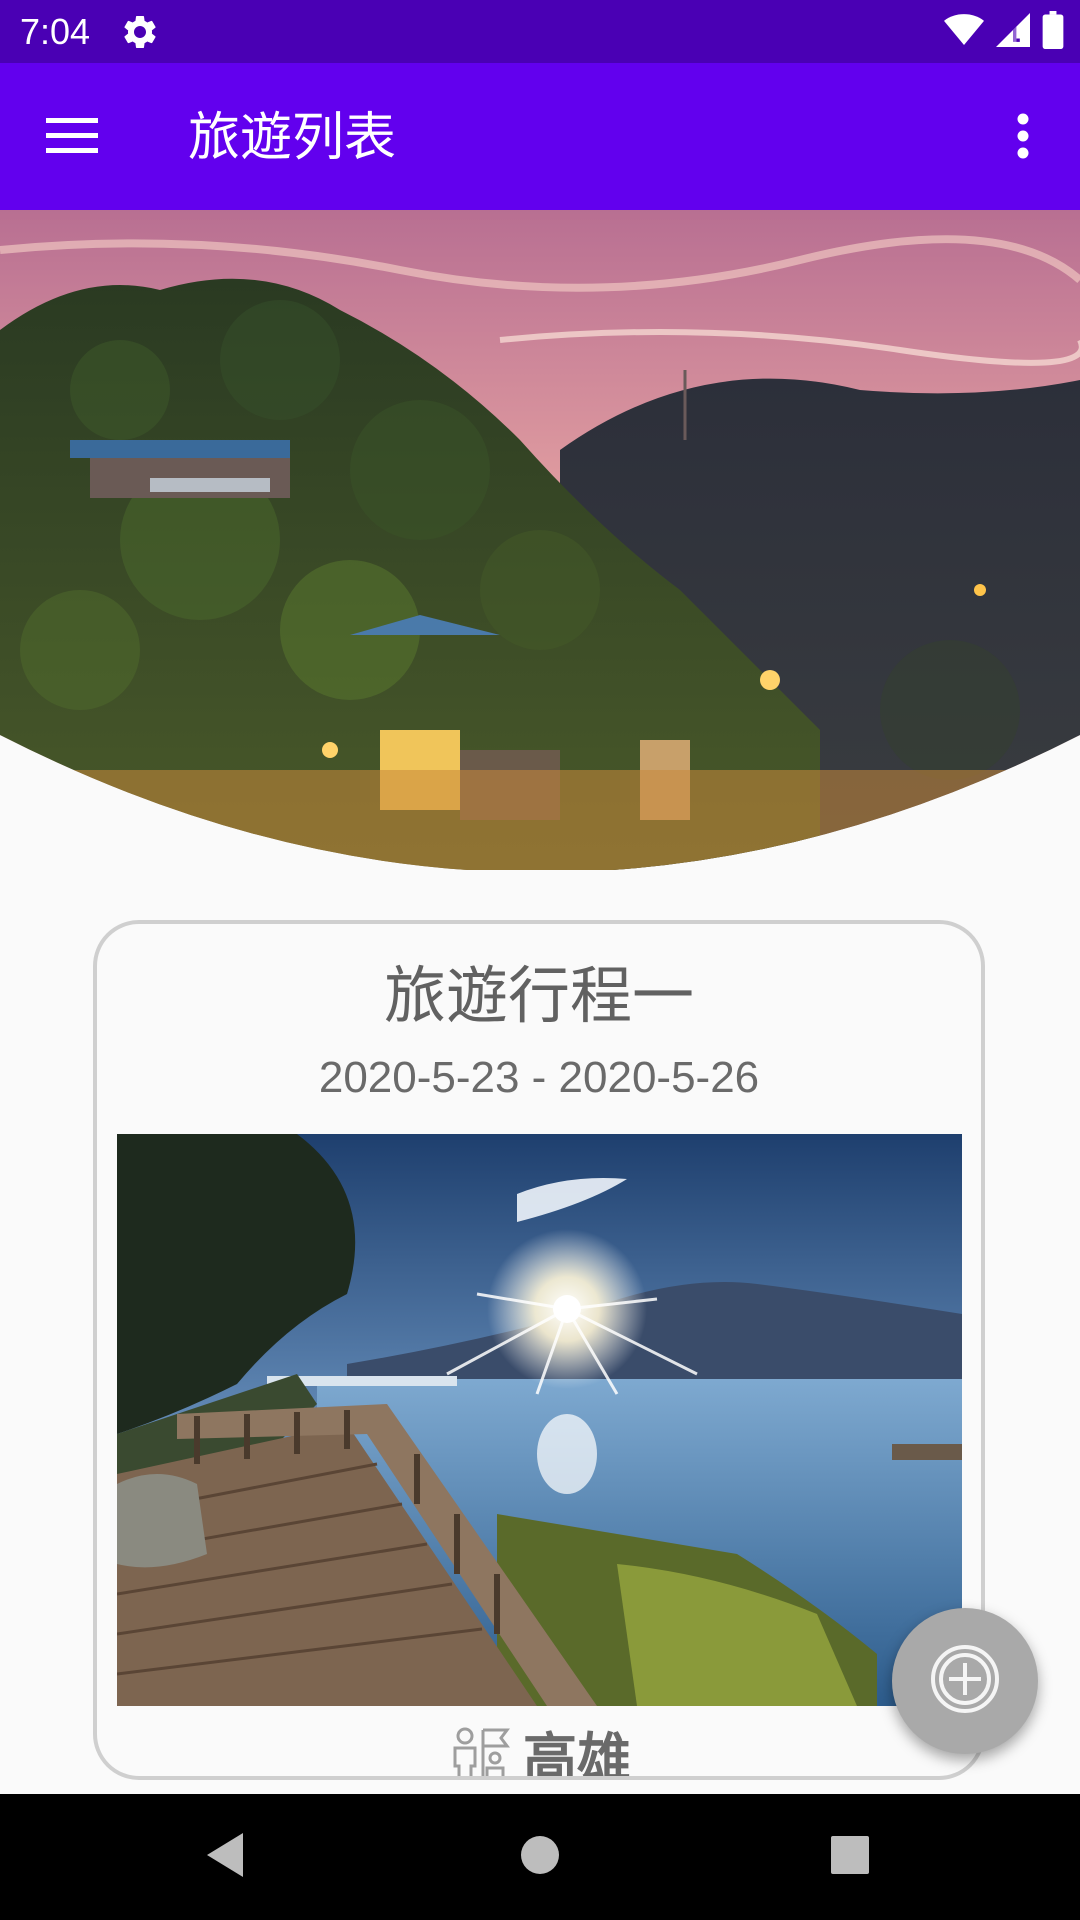 Image resolution: width=1080 pixels, height=1920 pixels. I want to click on recents-button, so click(850, 1857).